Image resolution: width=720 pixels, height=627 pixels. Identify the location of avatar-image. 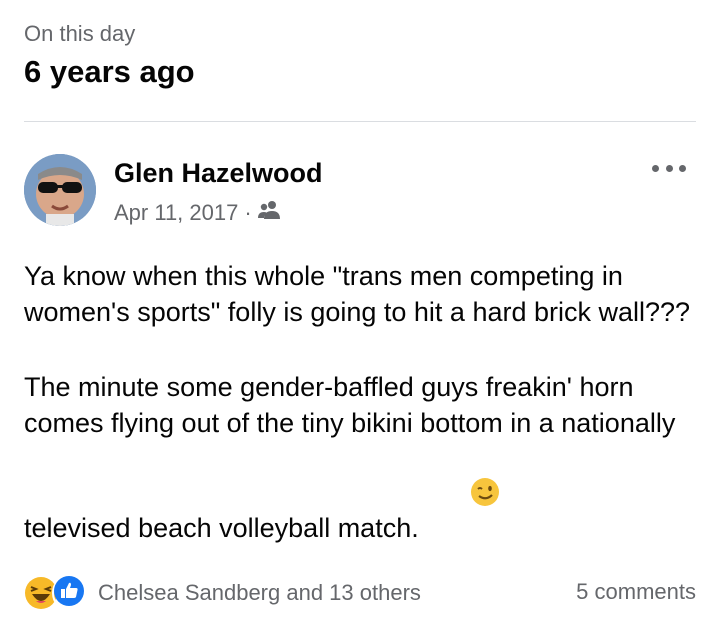
(60, 190).